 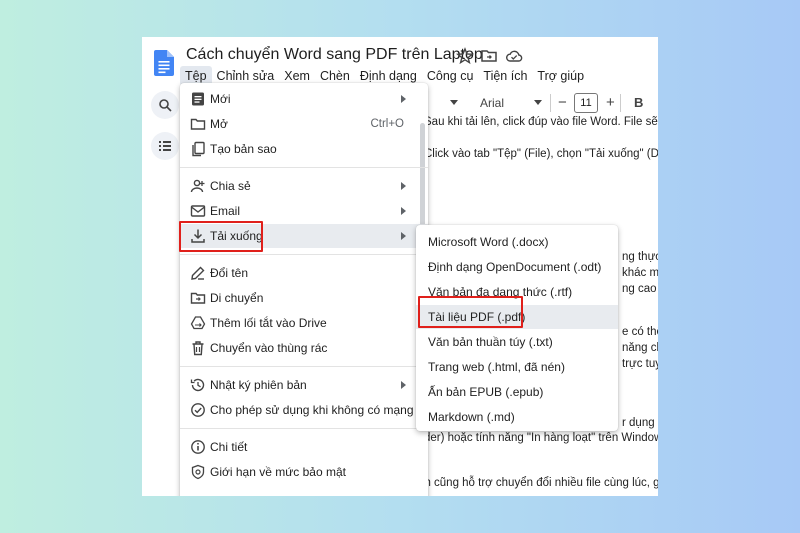 I want to click on doc-text-line: trực tuyế, so click(x=640, y=364).